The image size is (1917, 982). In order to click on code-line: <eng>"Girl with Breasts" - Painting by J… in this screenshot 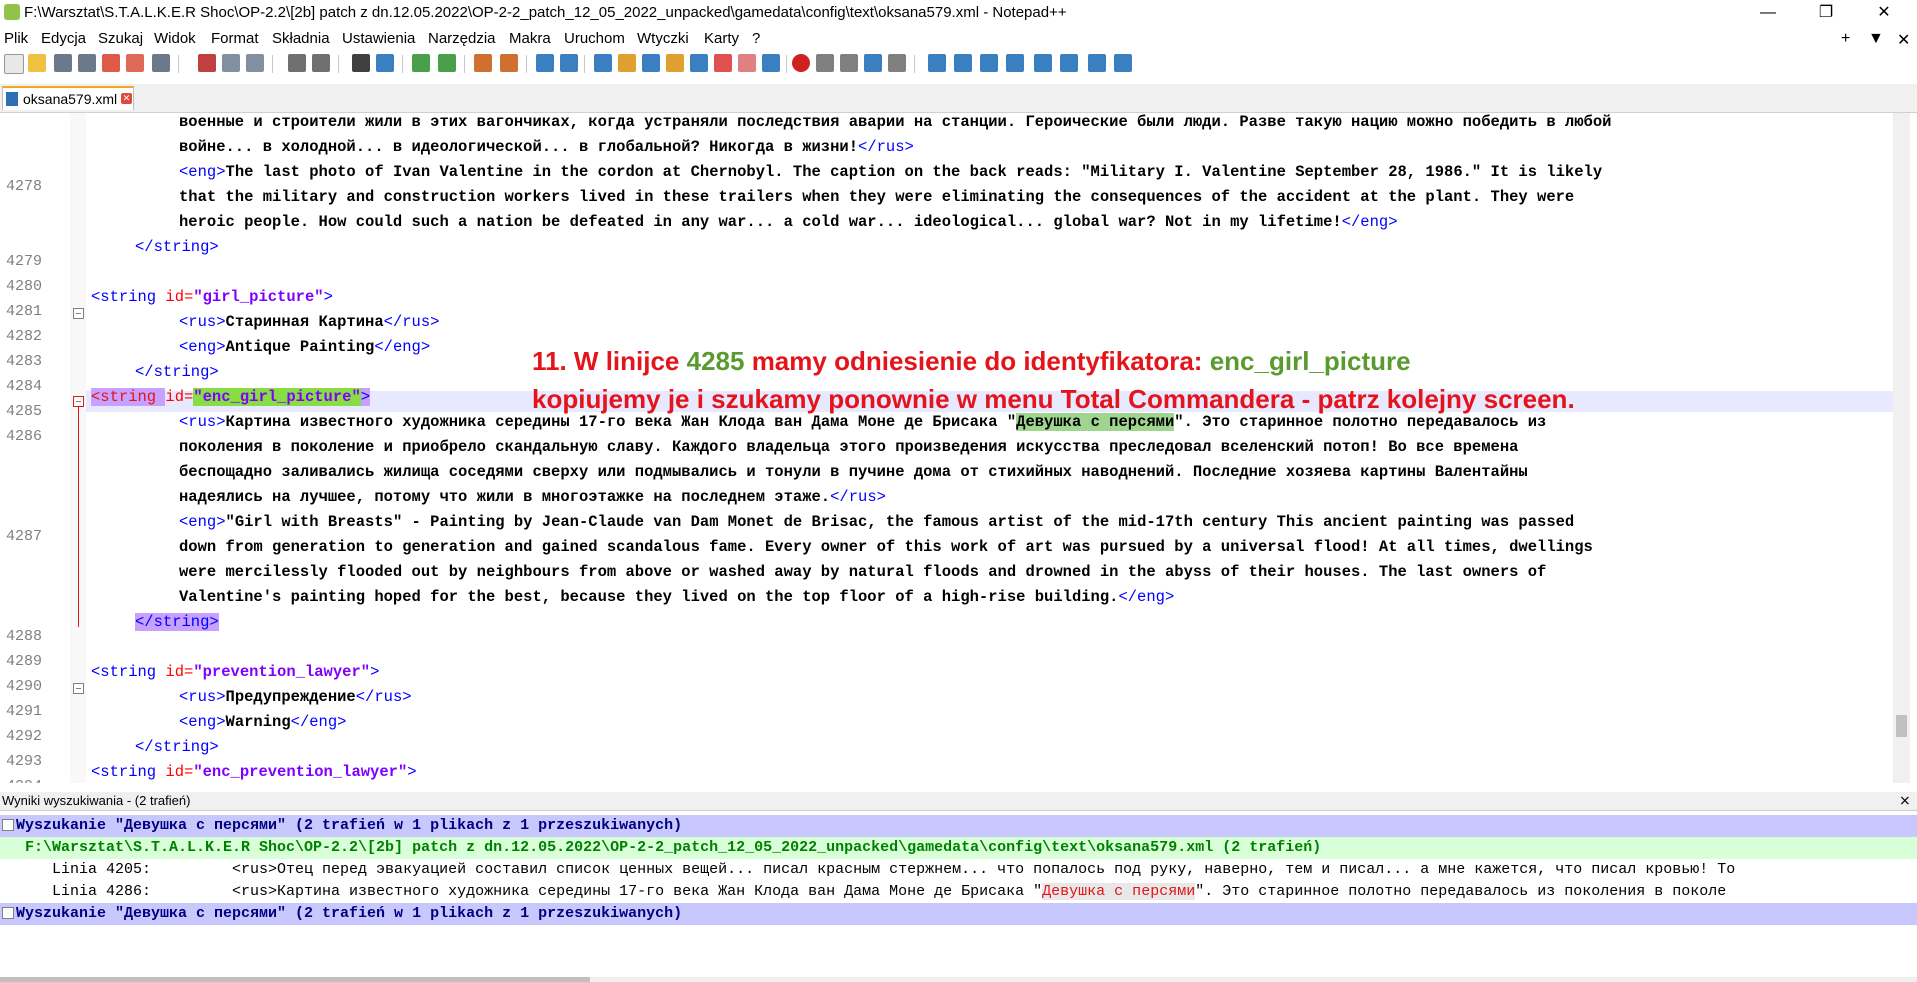, I will do `click(876, 522)`.